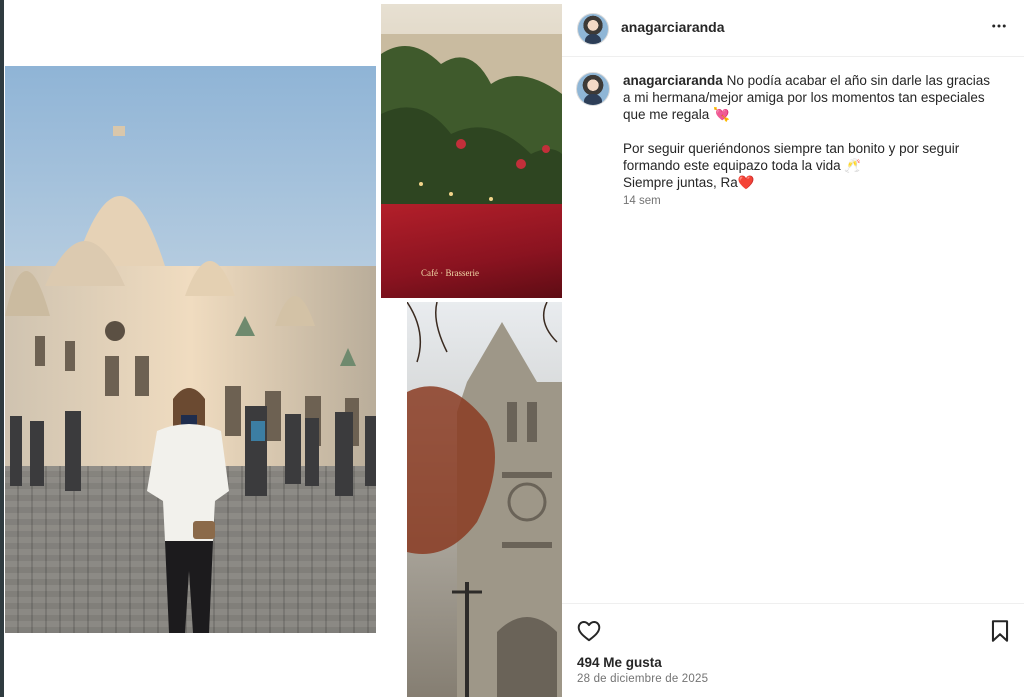 This screenshot has height=698, width=1024. What do you see at coordinates (673, 27) in the screenshot?
I see `post-username: anagarciaranda` at bounding box center [673, 27].